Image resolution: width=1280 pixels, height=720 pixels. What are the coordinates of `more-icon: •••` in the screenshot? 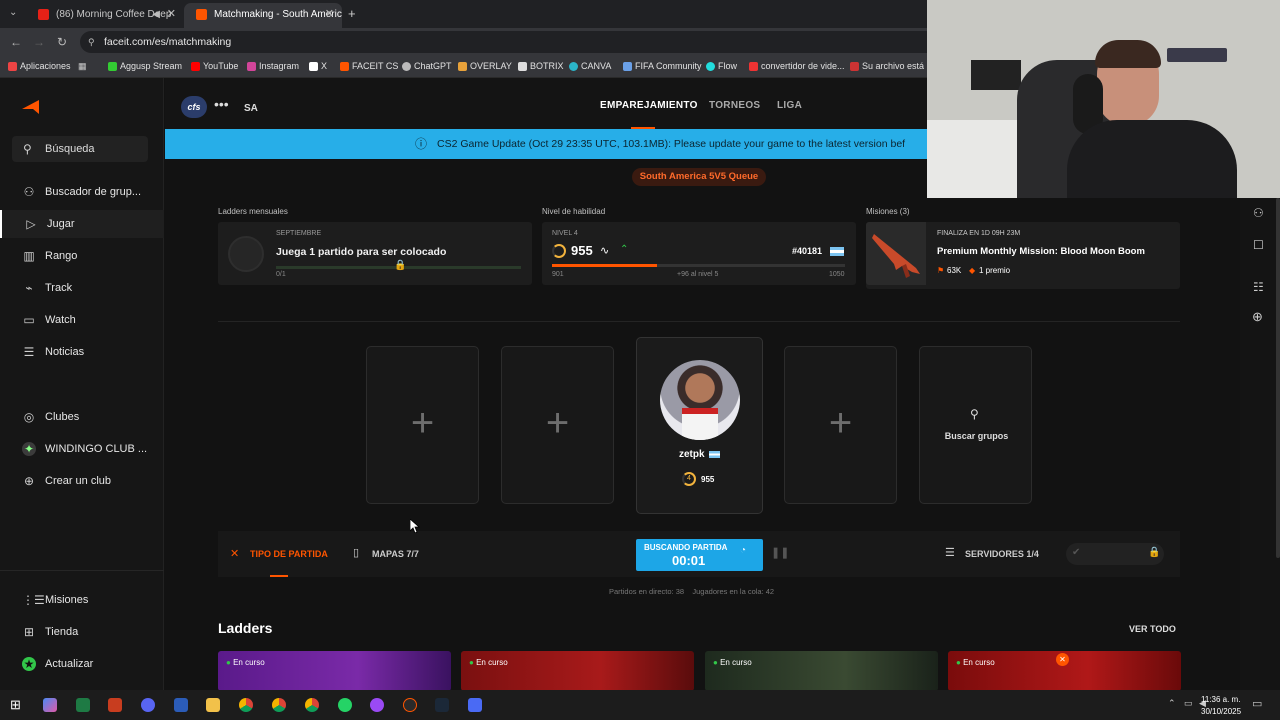 It's located at (221, 104).